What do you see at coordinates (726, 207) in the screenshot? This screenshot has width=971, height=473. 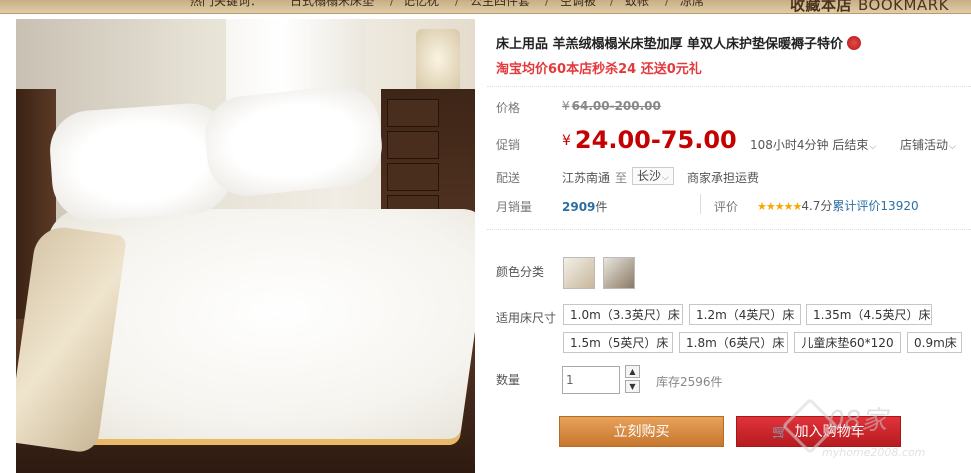 I see `rating-label: 评价` at bounding box center [726, 207].